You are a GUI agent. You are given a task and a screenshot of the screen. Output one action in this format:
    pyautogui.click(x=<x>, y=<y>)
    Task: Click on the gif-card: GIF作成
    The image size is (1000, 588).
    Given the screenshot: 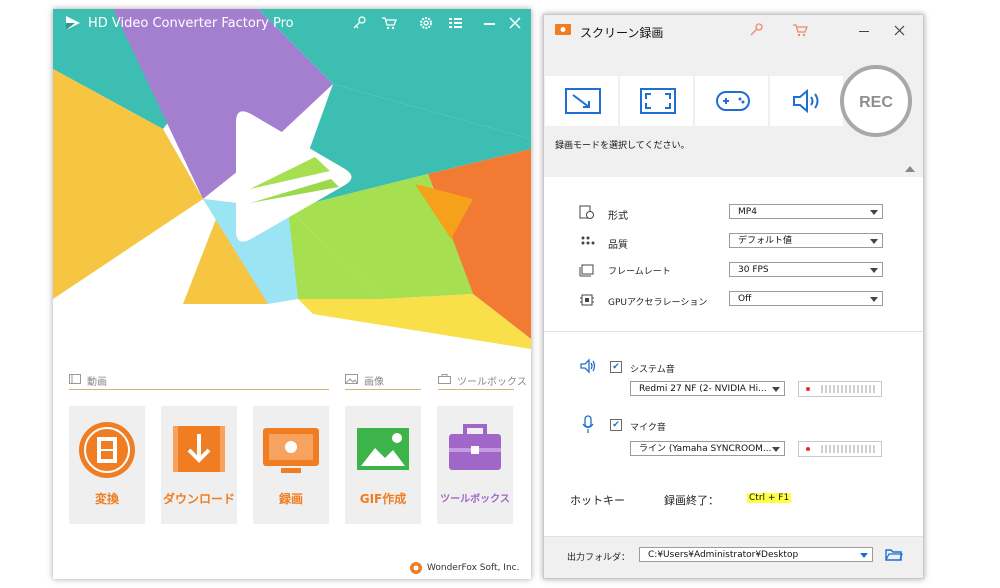 What is the action you would take?
    pyautogui.click(x=383, y=465)
    